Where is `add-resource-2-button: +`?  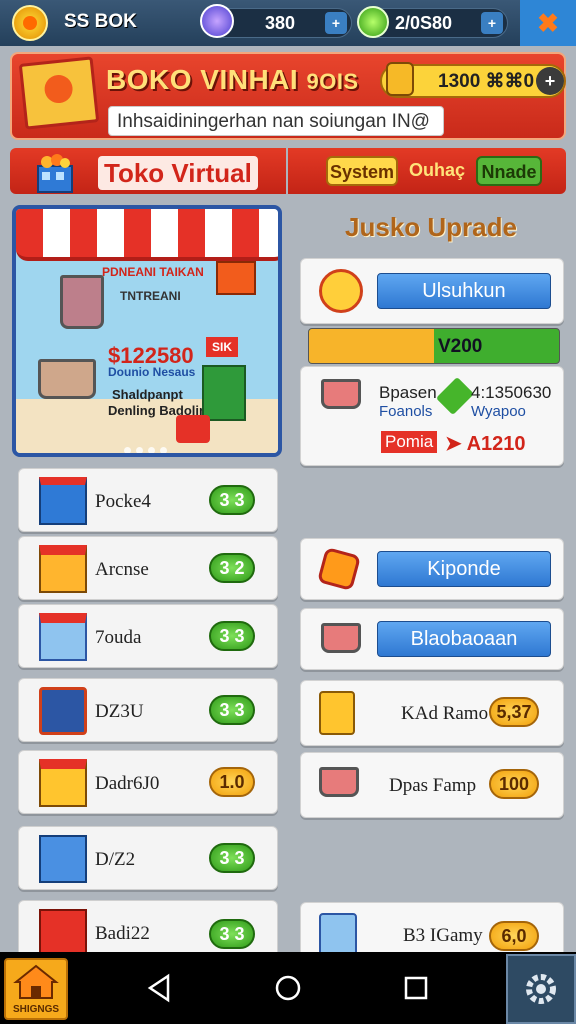 add-resource-2-button: + is located at coordinates (492, 23).